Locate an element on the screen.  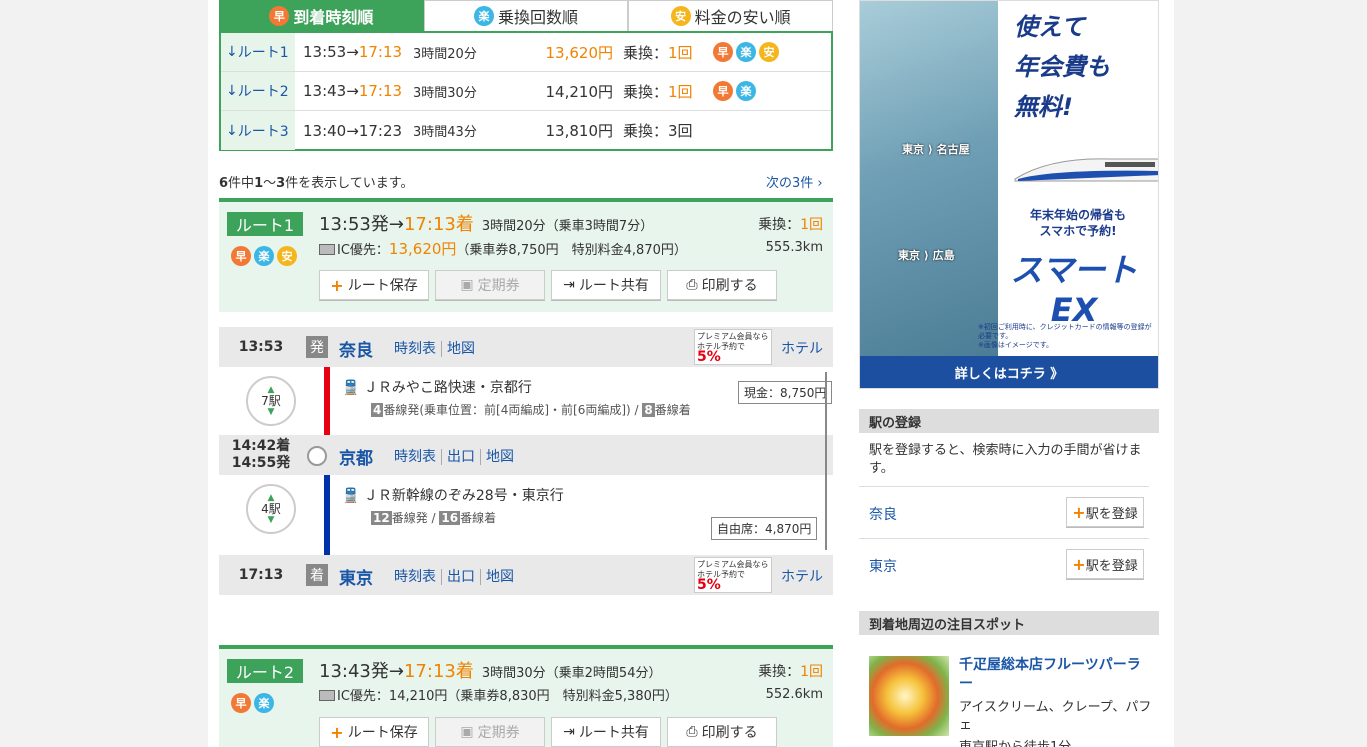
tab-cheapest: 安 料金の安い順 is located at coordinates (731, 15).